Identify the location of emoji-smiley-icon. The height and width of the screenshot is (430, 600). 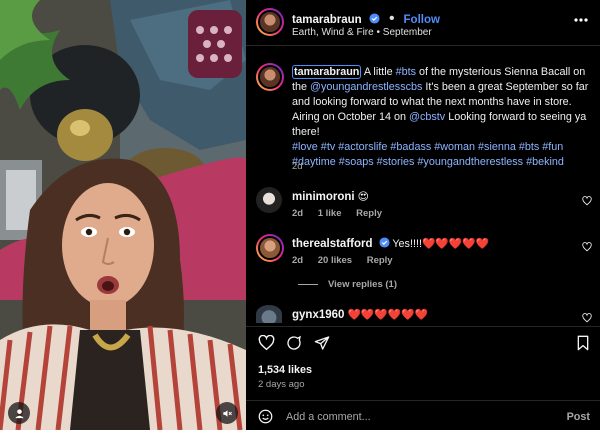
(265, 416).